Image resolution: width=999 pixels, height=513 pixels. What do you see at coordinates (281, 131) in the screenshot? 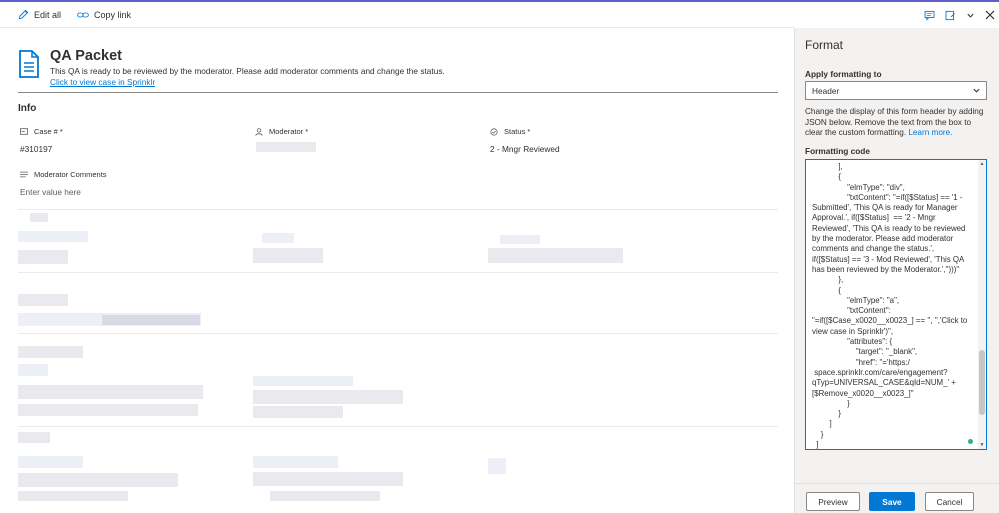
I see `moderator-label: Moderator *` at bounding box center [281, 131].